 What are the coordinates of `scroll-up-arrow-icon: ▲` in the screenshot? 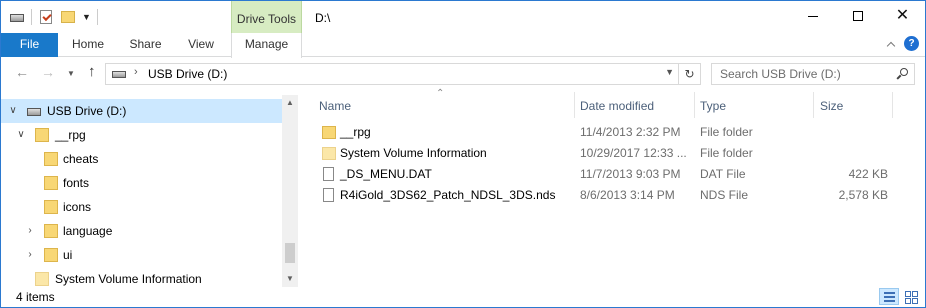 It's located at (290, 103).